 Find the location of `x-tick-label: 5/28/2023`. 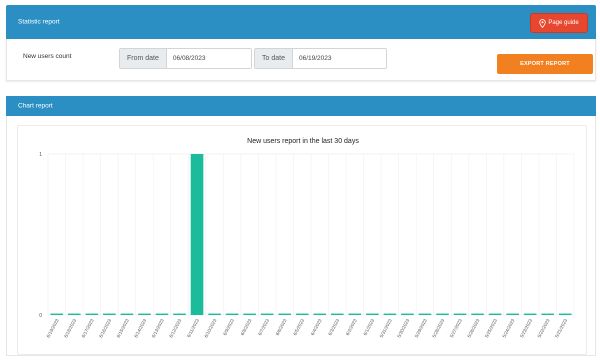

x-tick-label: 5/28/2023 is located at coordinates (438, 328).